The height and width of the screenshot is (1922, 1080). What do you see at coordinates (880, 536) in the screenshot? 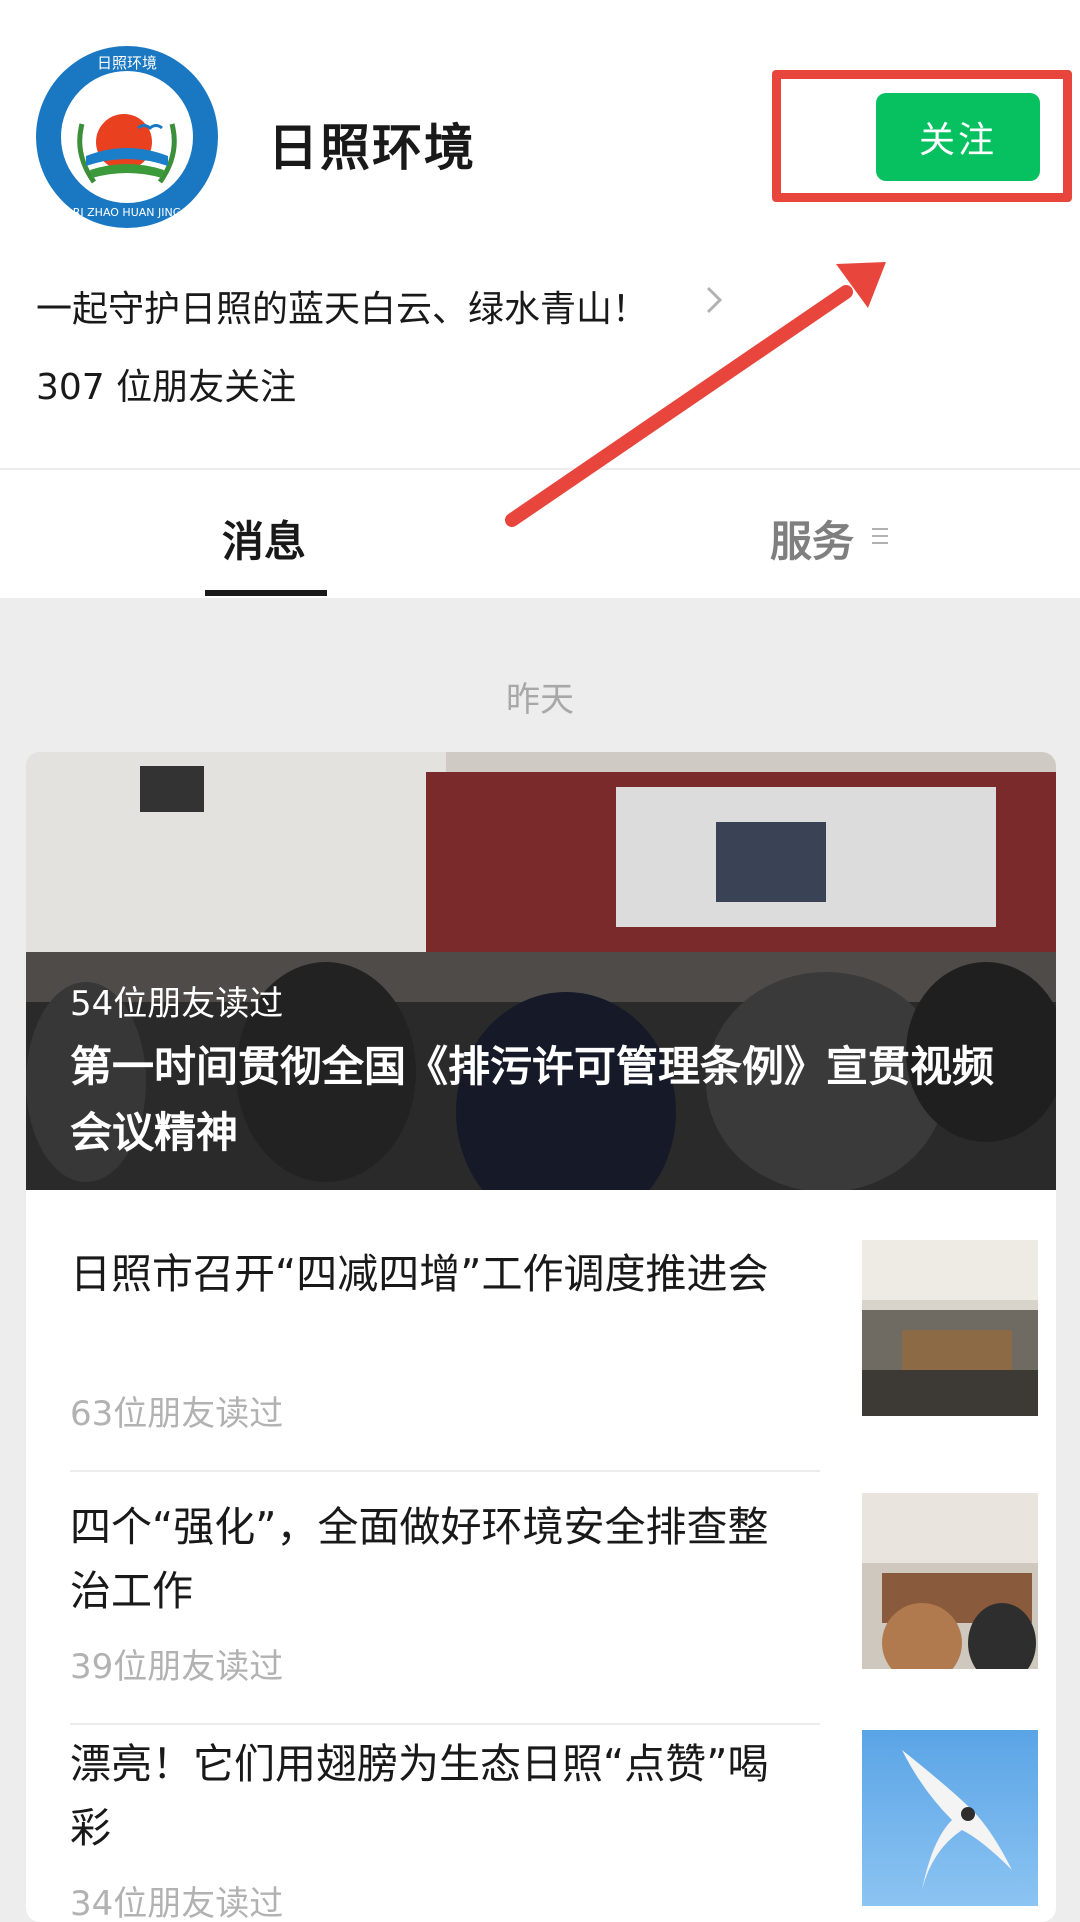
I see `menu-lines-icon` at bounding box center [880, 536].